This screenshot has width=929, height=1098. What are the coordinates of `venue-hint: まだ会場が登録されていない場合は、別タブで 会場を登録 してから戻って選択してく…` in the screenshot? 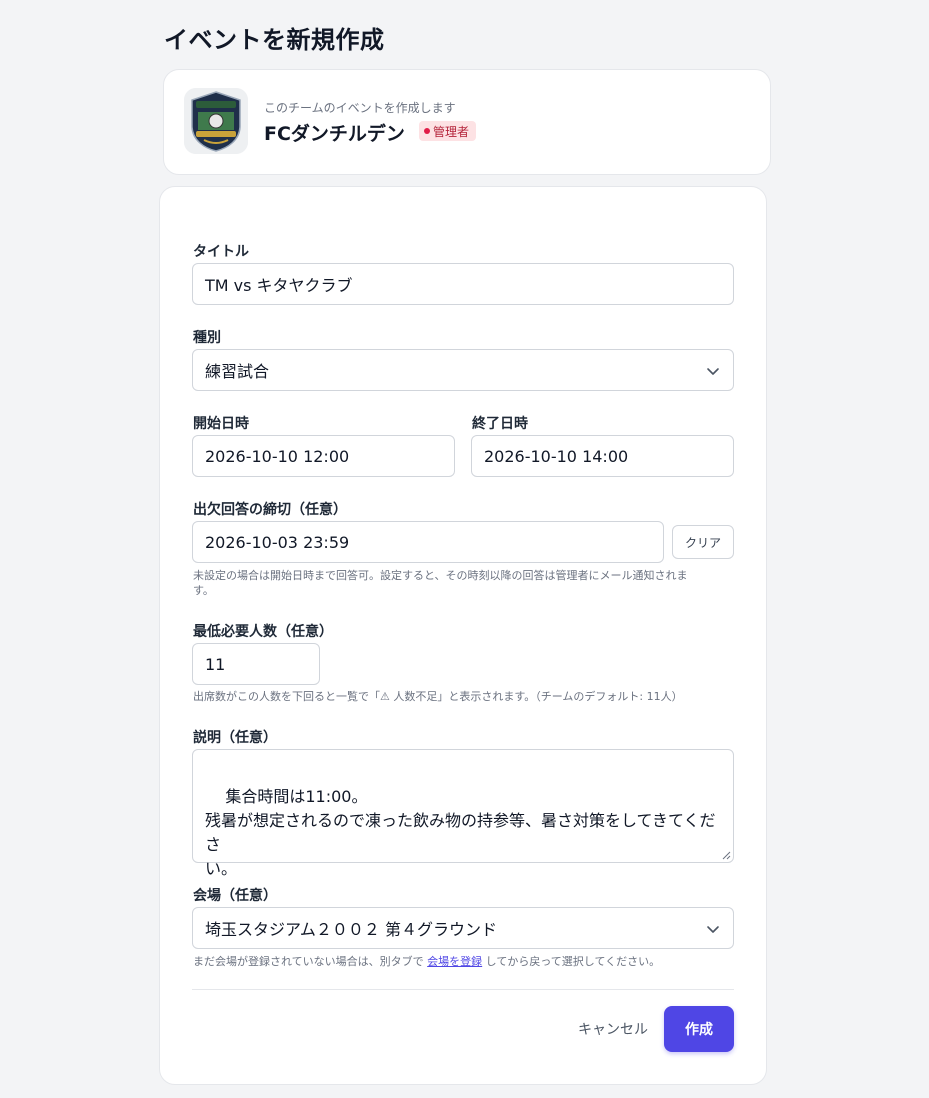 It's located at (465, 961).